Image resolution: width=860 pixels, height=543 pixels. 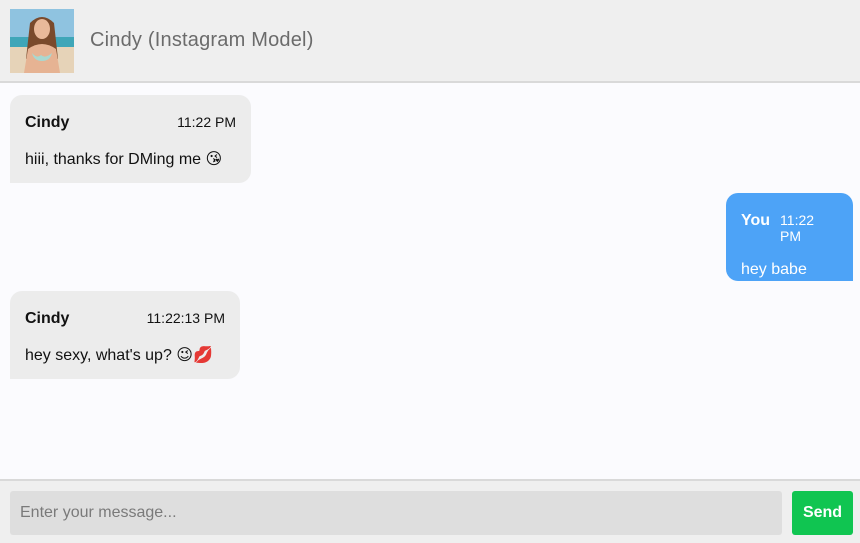 What do you see at coordinates (194, 354) in the screenshot?
I see `emoji-icon: 😉💋` at bounding box center [194, 354].